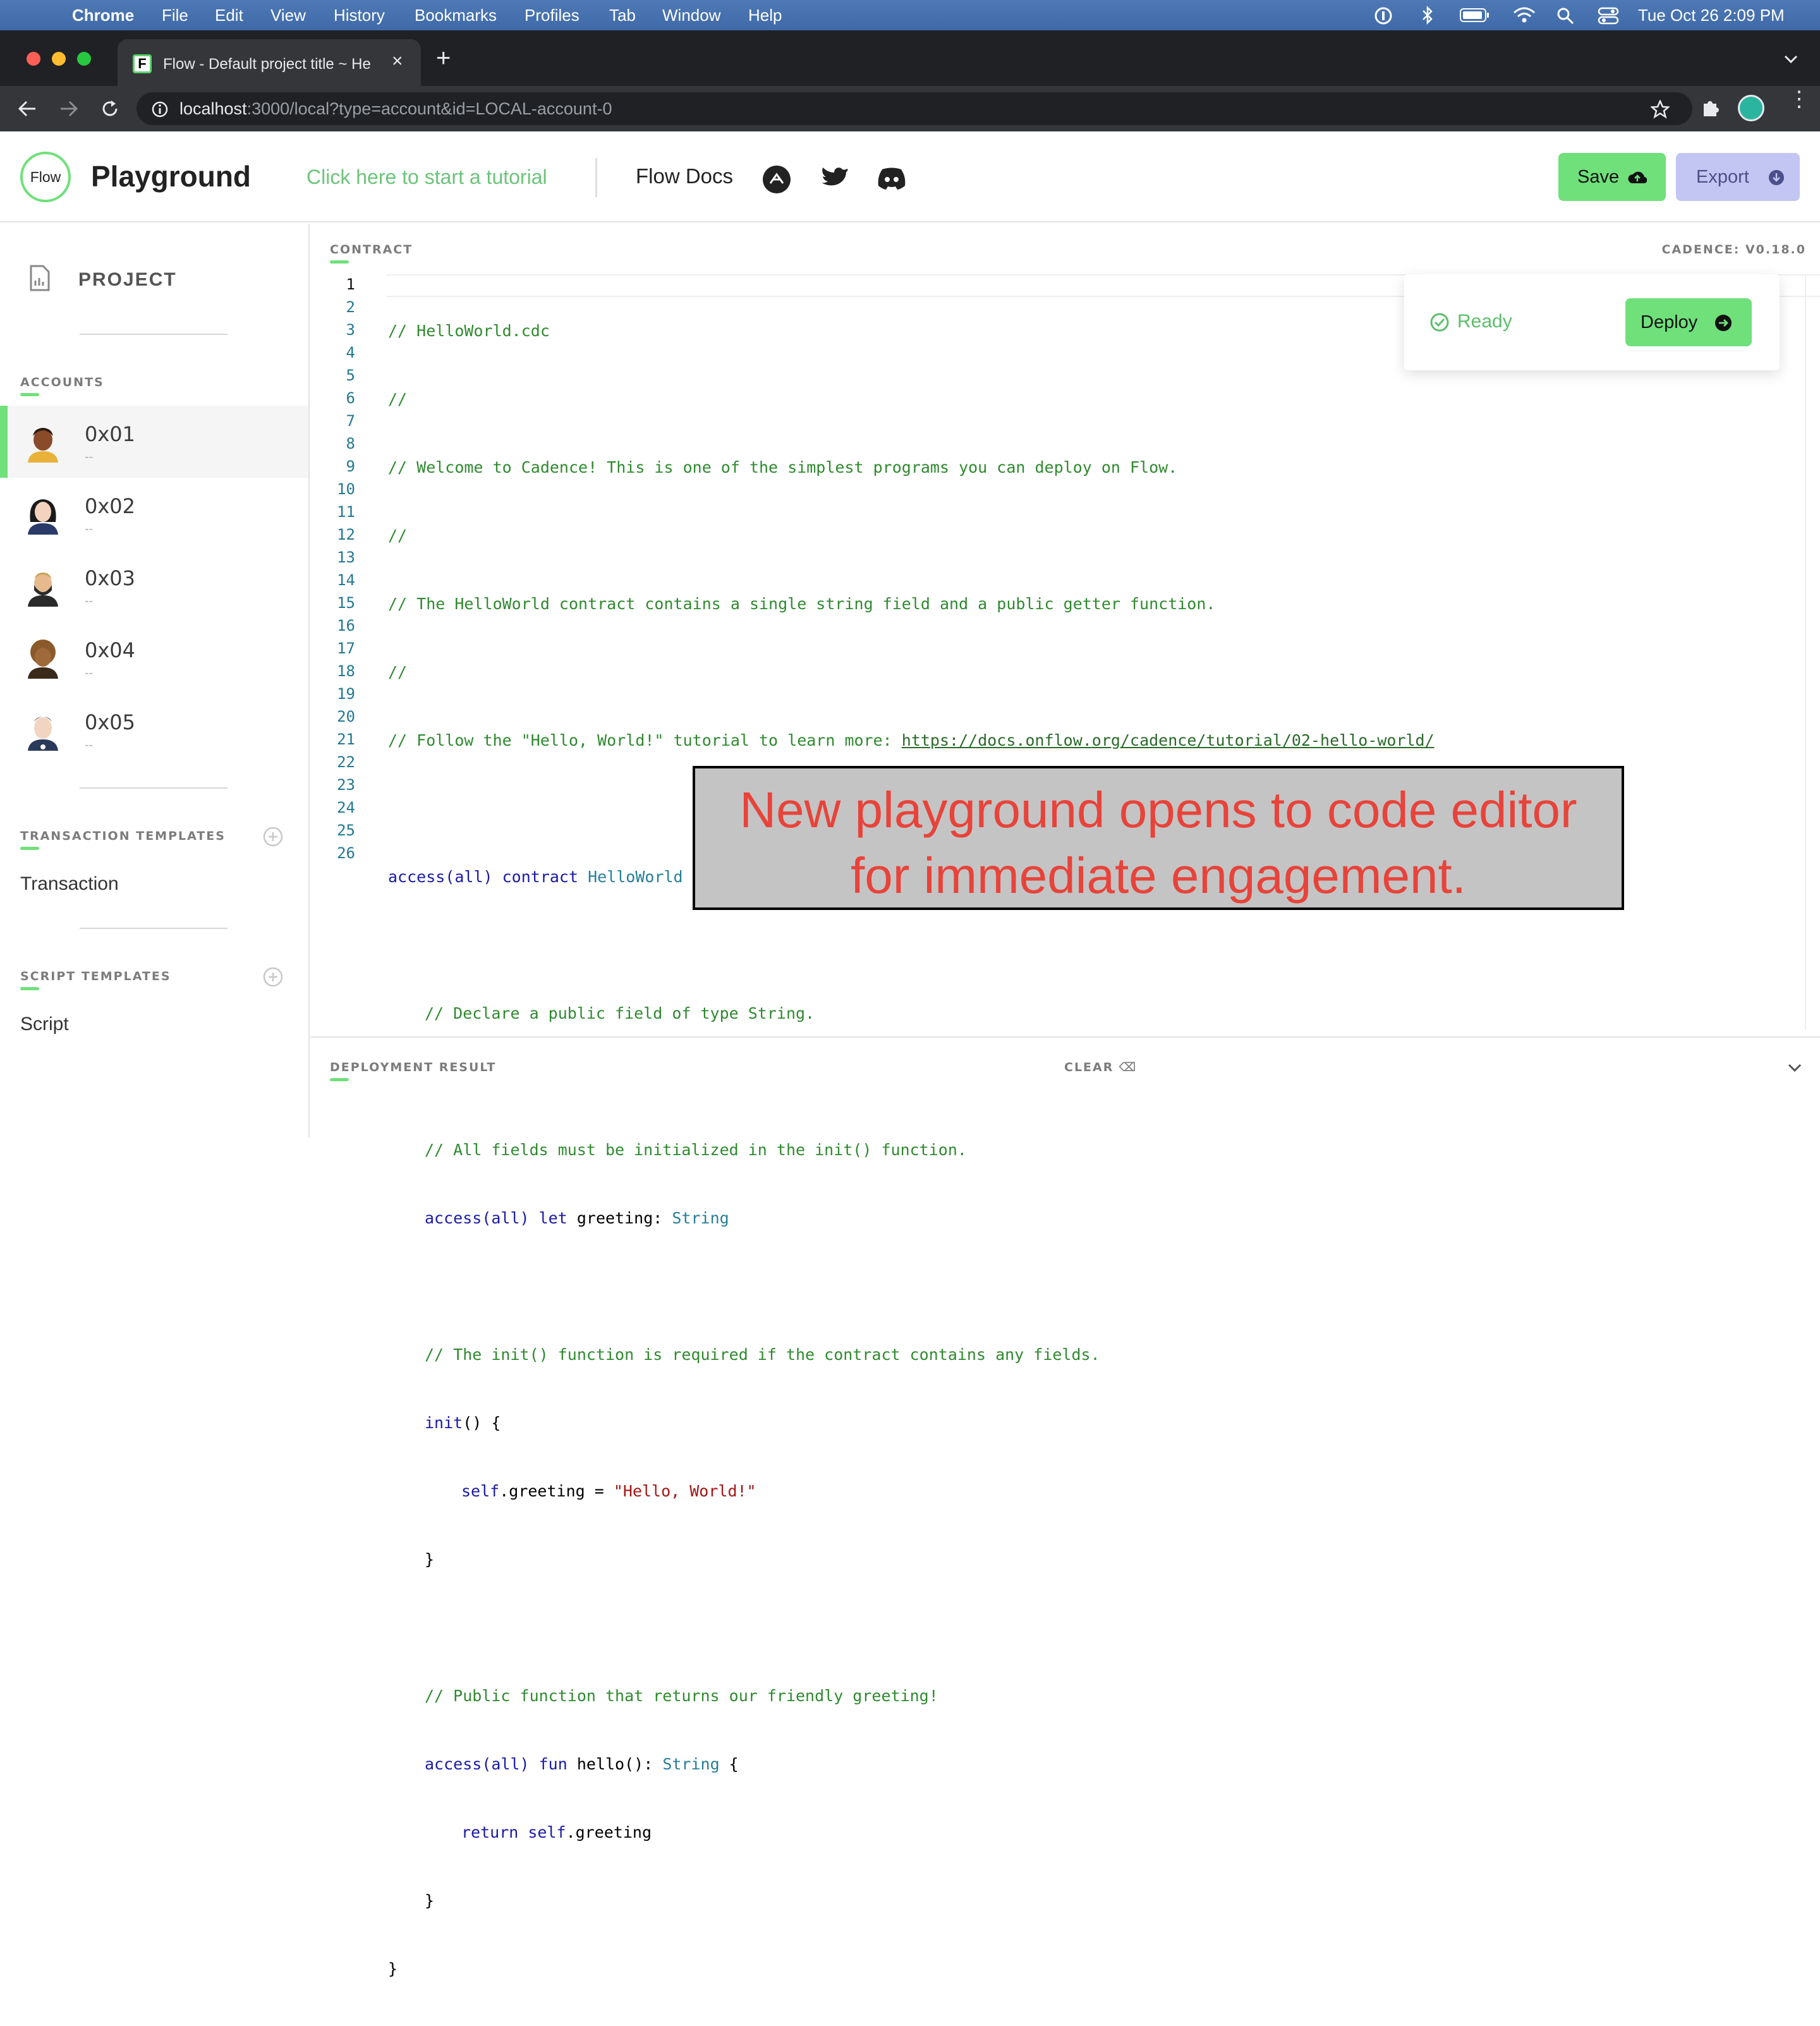  What do you see at coordinates (765, 15) in the screenshot?
I see `menu-help: Help` at bounding box center [765, 15].